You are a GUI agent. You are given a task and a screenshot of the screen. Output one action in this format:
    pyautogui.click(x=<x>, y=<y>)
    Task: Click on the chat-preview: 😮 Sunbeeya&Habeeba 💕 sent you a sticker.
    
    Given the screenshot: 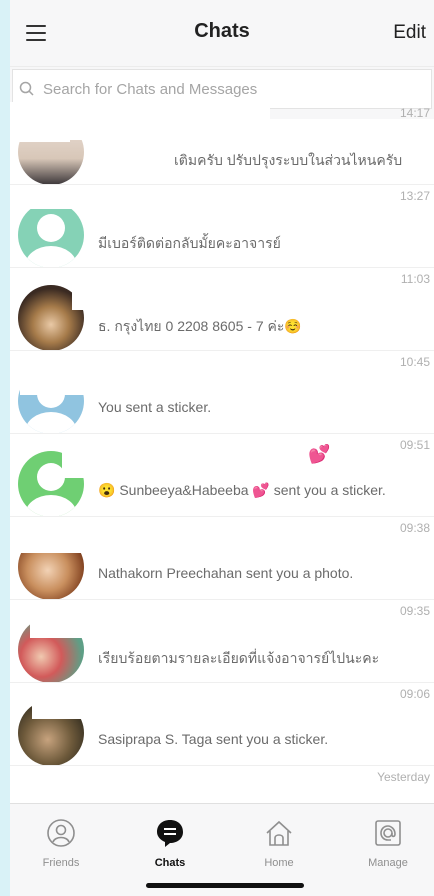 What is the action you would take?
    pyautogui.click(x=242, y=490)
    